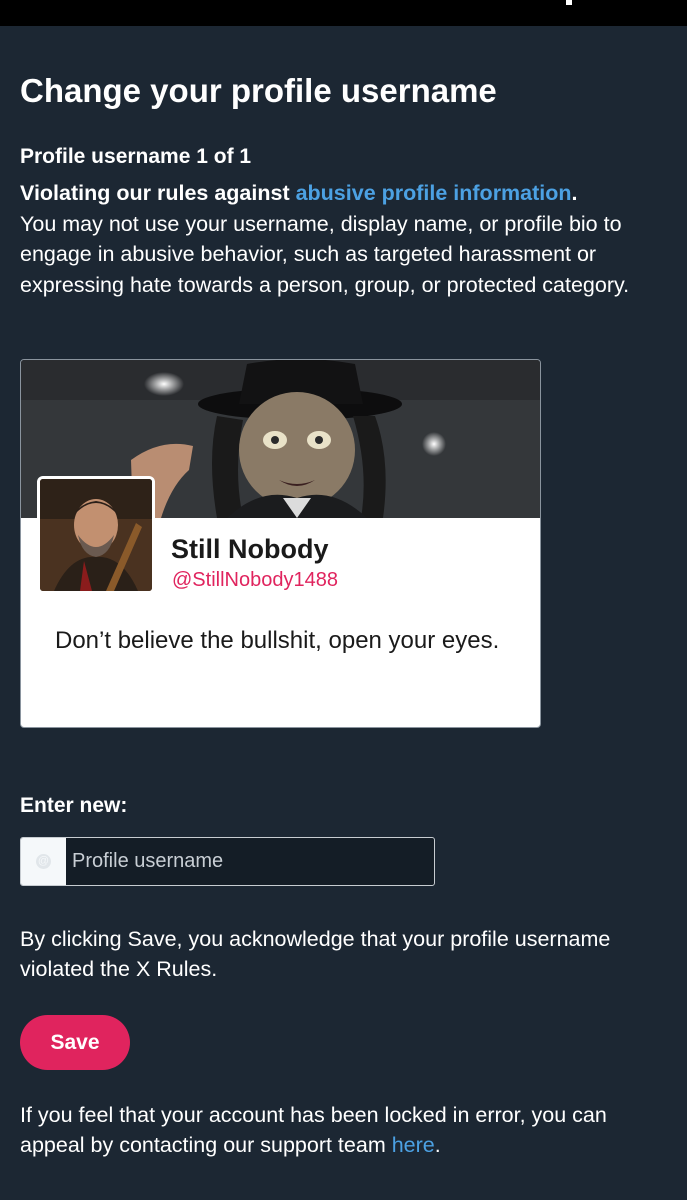  What do you see at coordinates (75, 1042) in the screenshot?
I see `save-button: Save` at bounding box center [75, 1042].